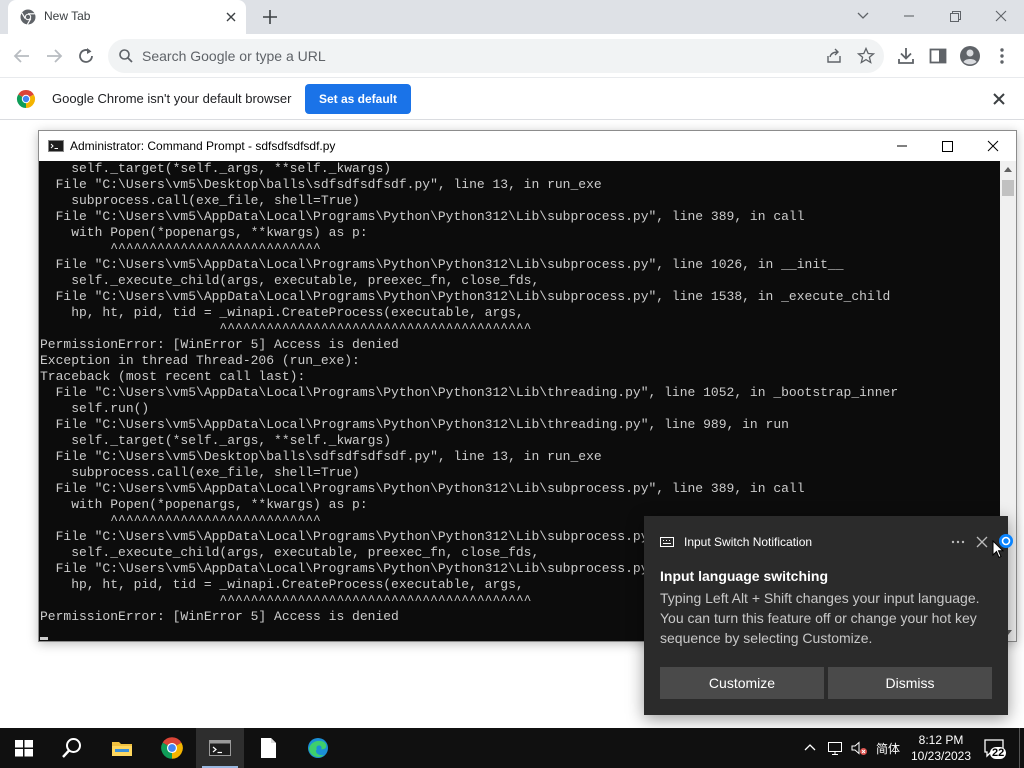  What do you see at coordinates (909, 16) in the screenshot?
I see `minimize-icon` at bounding box center [909, 16].